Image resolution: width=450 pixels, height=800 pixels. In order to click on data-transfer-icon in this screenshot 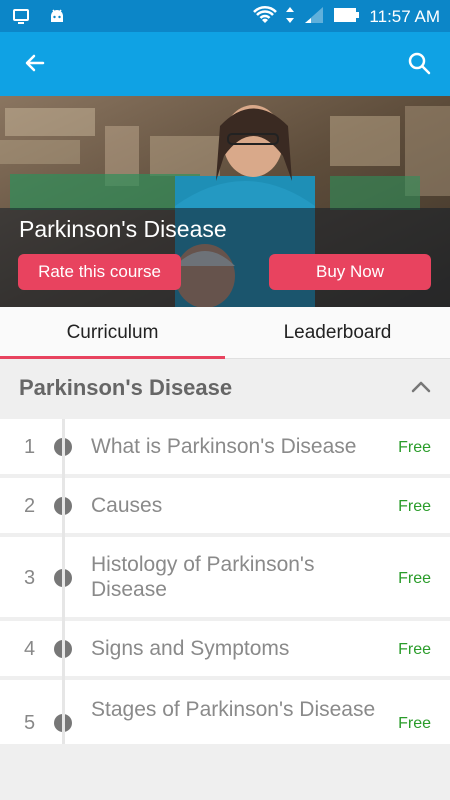, I will do `click(290, 17)`.